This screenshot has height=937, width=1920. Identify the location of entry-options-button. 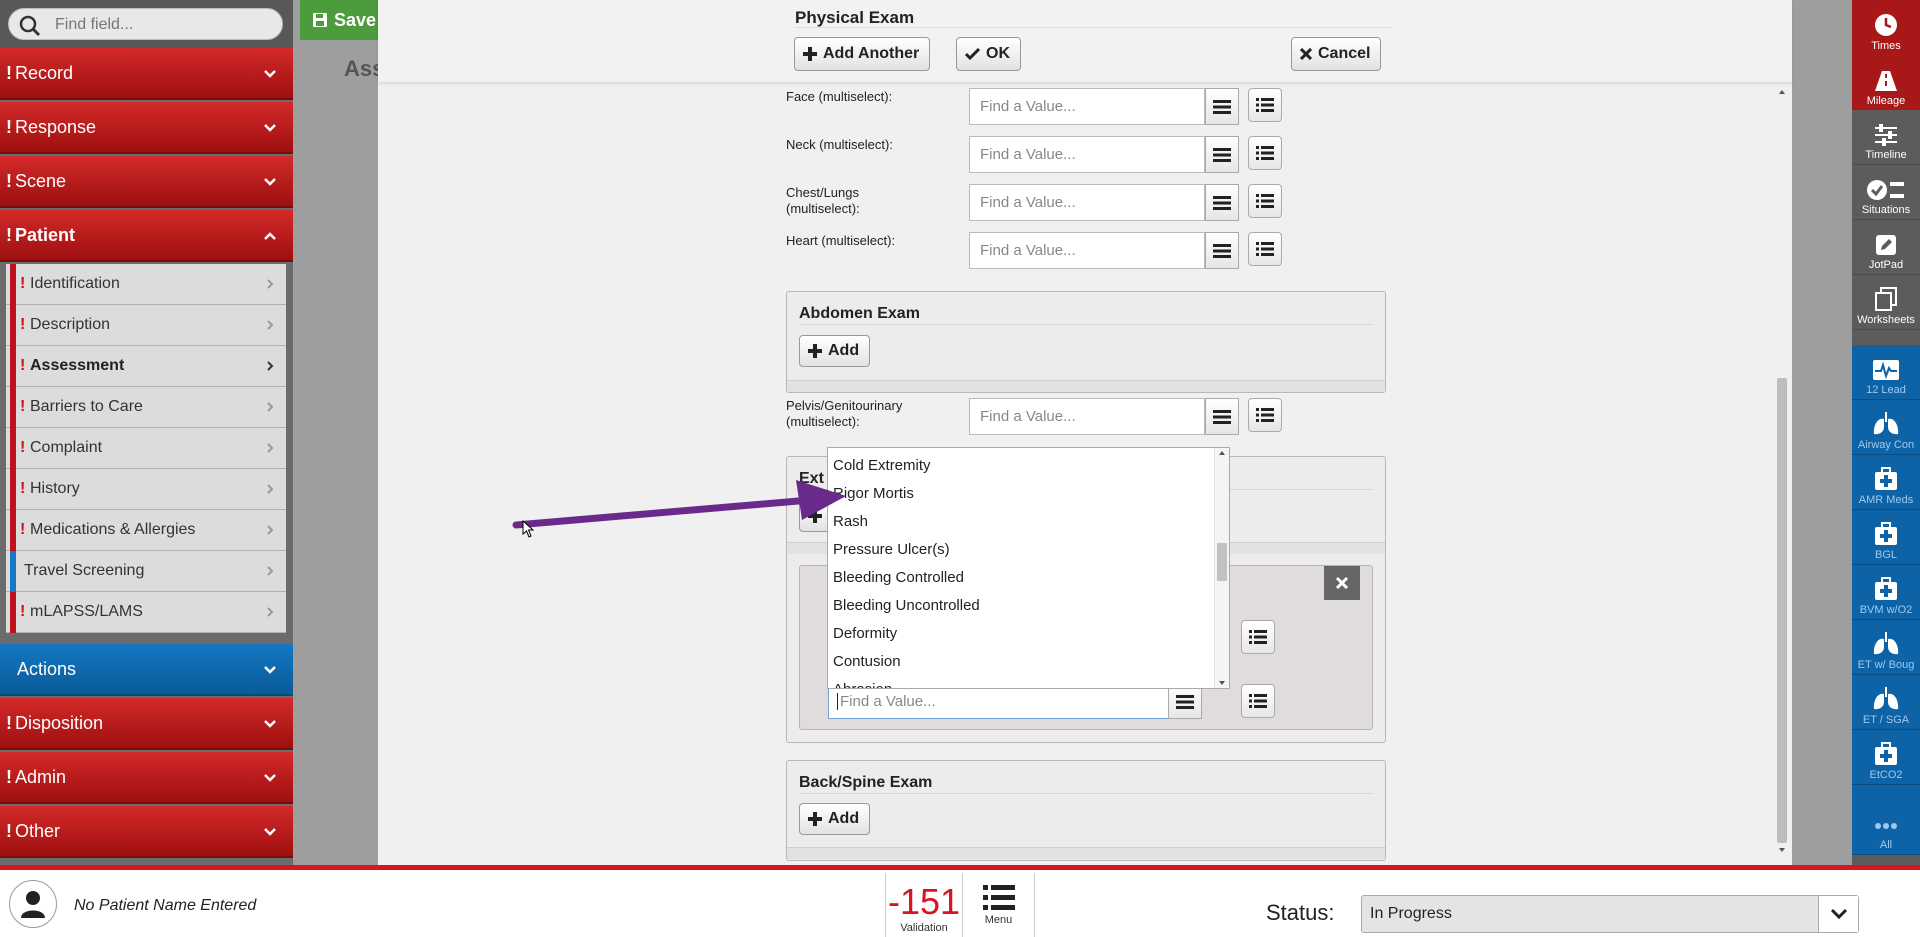
(1258, 637).